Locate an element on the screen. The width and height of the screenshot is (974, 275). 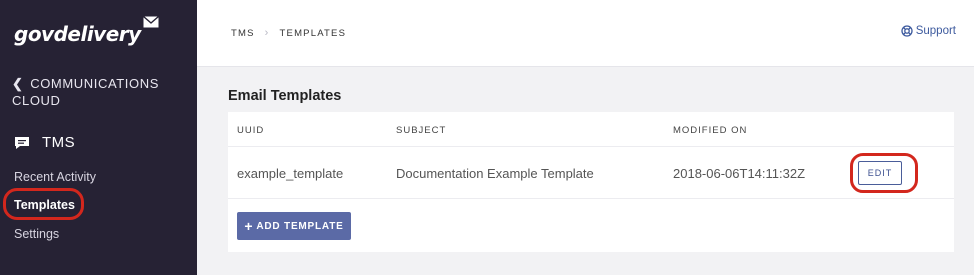
chevron-right-icon: › is located at coordinates (267, 33).